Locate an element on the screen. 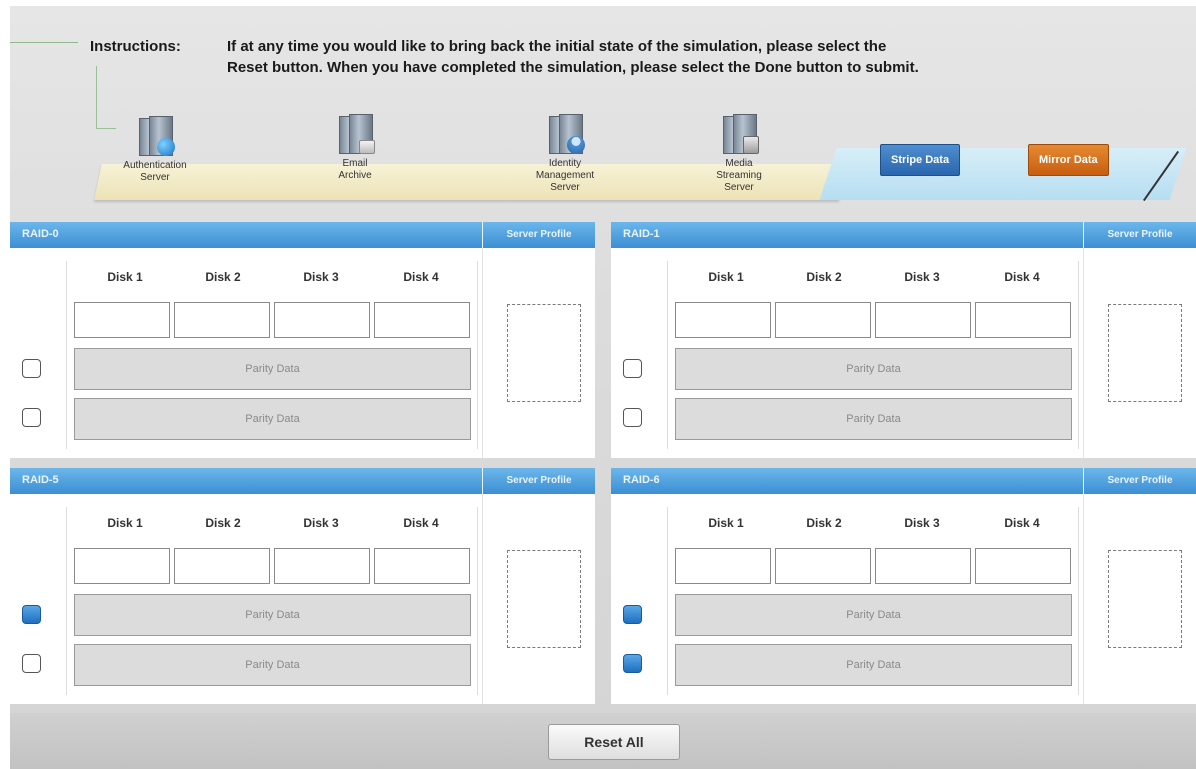  server-label-line2: Management is located at coordinates (565, 175).